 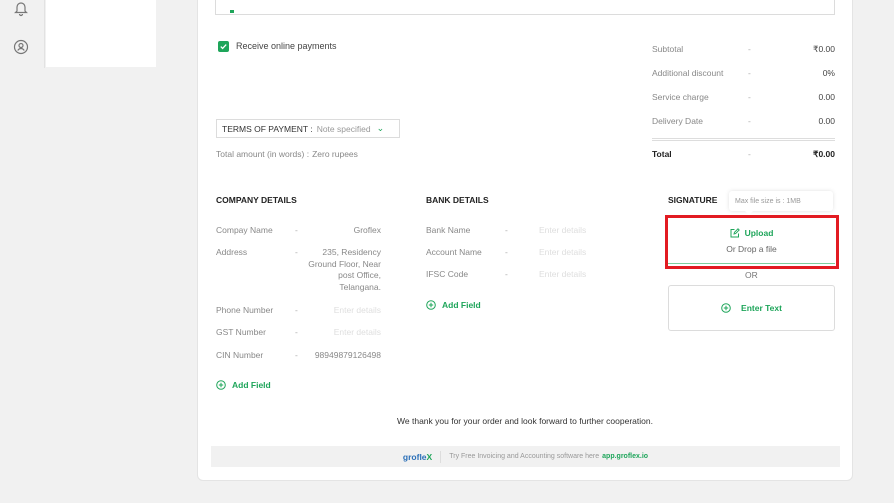 I want to click on summary-row-service-charge: Service charge - 0.00, so click(x=743, y=97).